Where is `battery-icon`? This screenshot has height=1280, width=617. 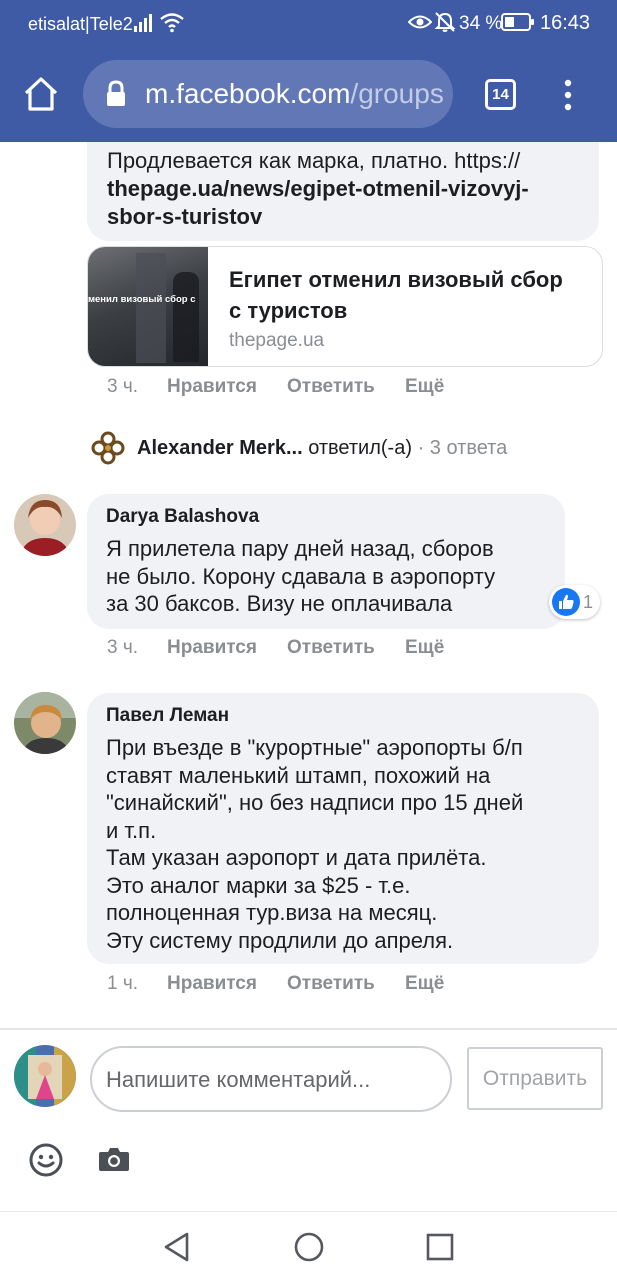
battery-icon is located at coordinates (517, 22).